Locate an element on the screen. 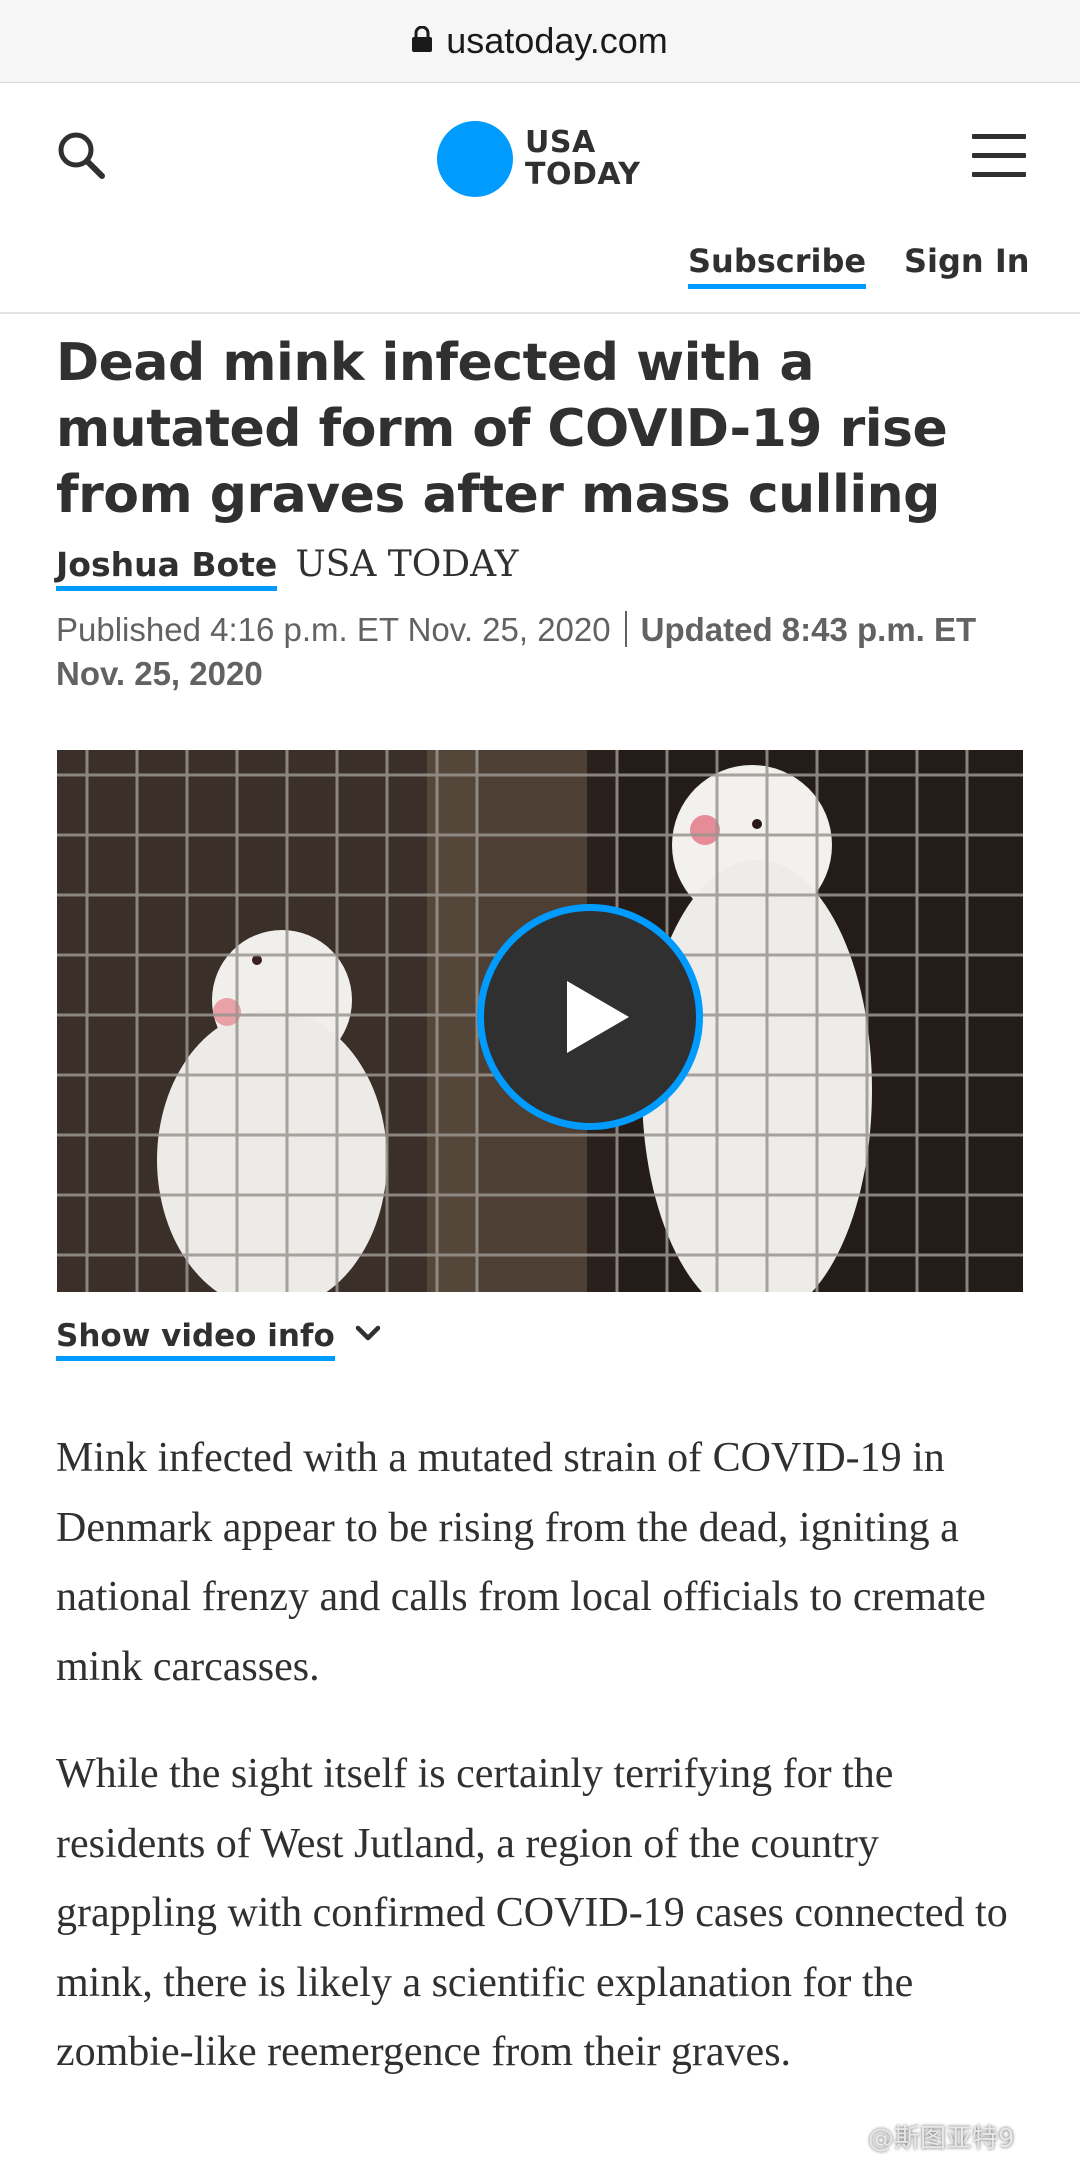 This screenshot has width=1080, height=2159. author-link: Joshua Bote is located at coordinates (167, 568).